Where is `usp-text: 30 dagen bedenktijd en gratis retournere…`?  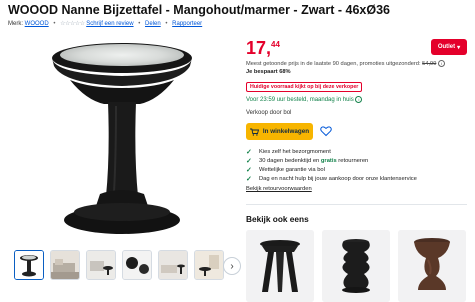 usp-text: 30 dagen bedenktijd en gratis retournere… is located at coordinates (313, 161).